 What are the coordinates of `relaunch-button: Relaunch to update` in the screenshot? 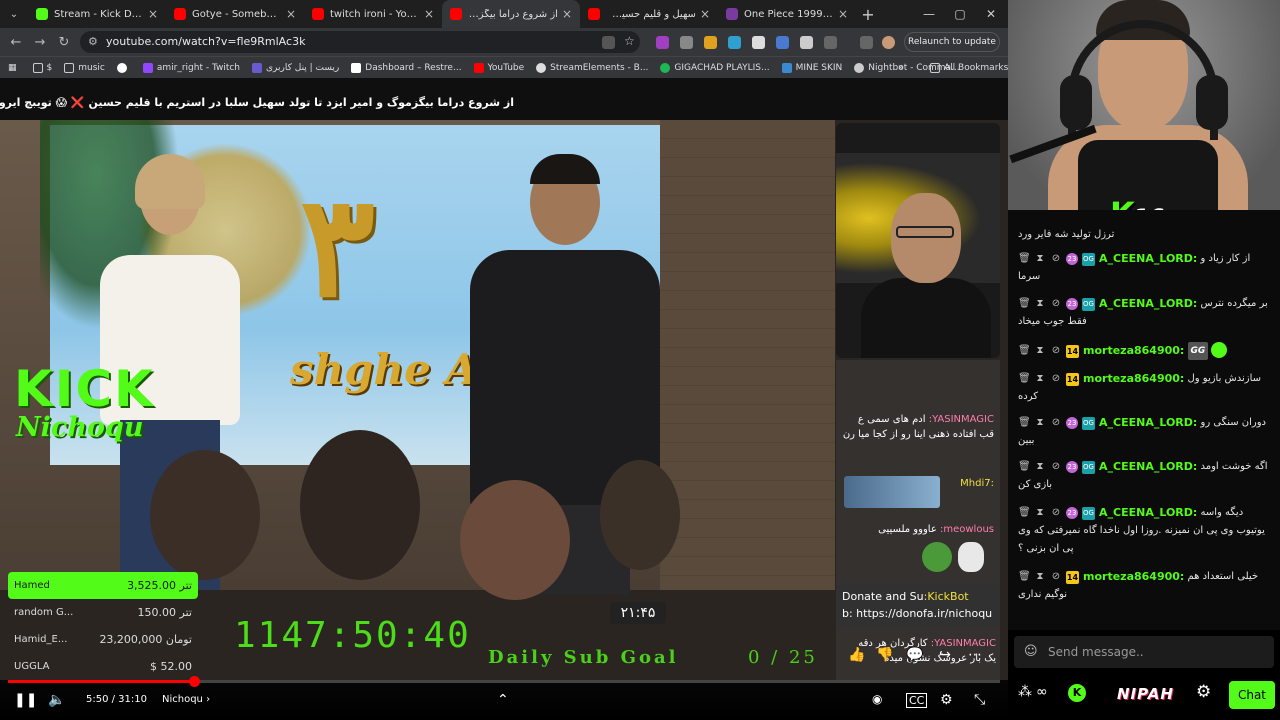 It's located at (952, 42).